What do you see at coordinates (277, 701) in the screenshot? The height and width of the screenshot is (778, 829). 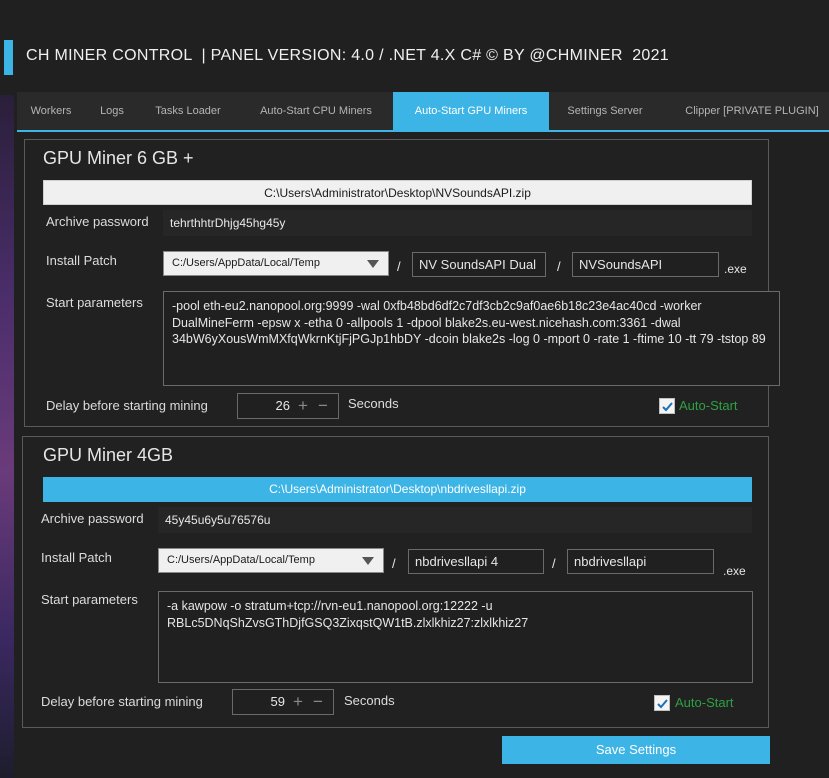 I see `delay-value: 59` at bounding box center [277, 701].